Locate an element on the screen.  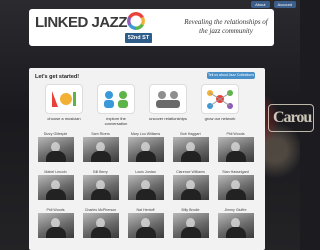
musician-card: Charles McPherson is located at coordinates (100, 223).